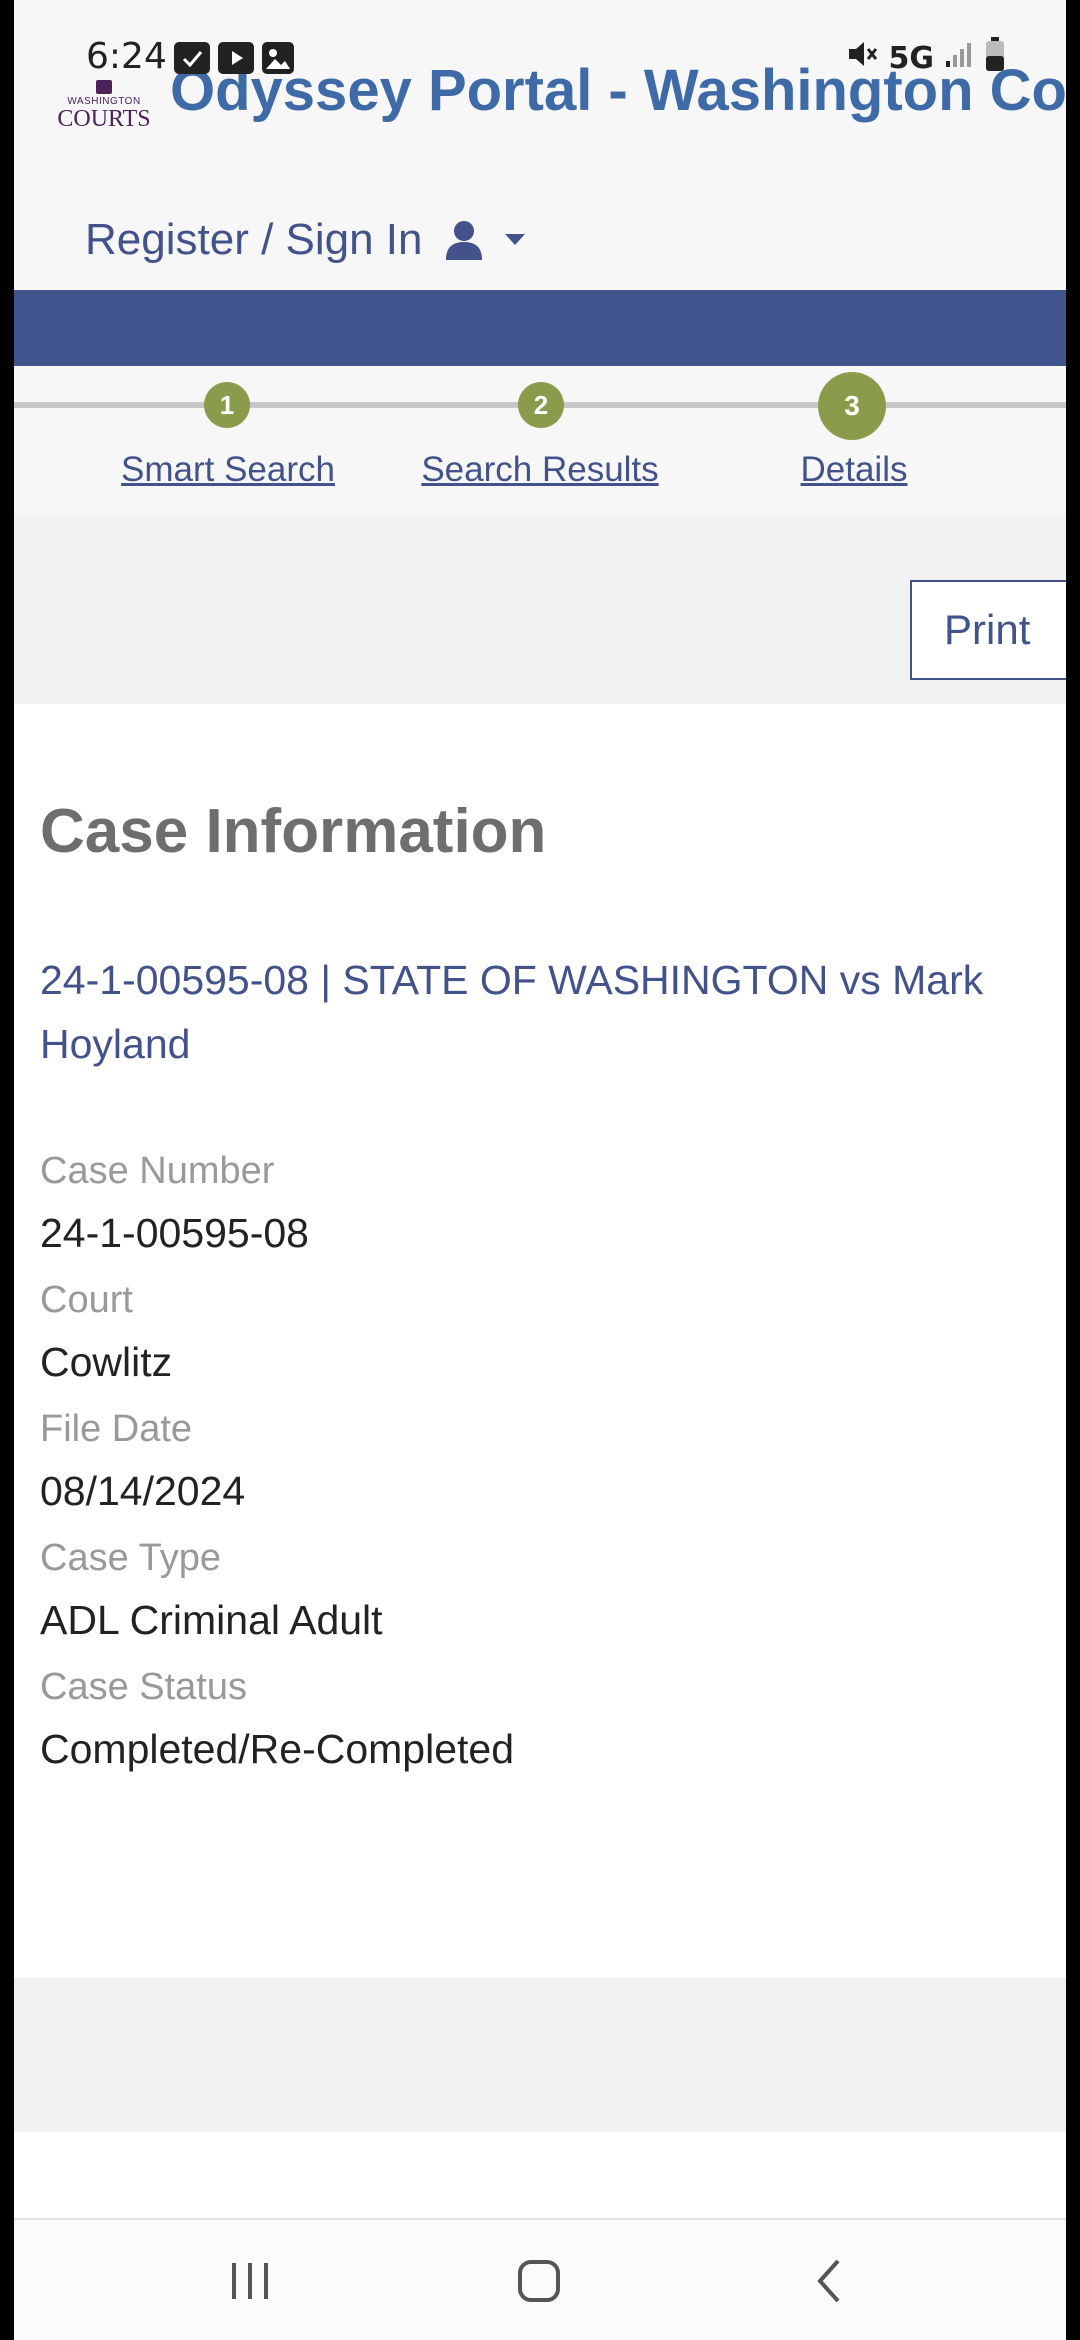 This screenshot has width=1080, height=2340. I want to click on battery-icon, so click(995, 58).